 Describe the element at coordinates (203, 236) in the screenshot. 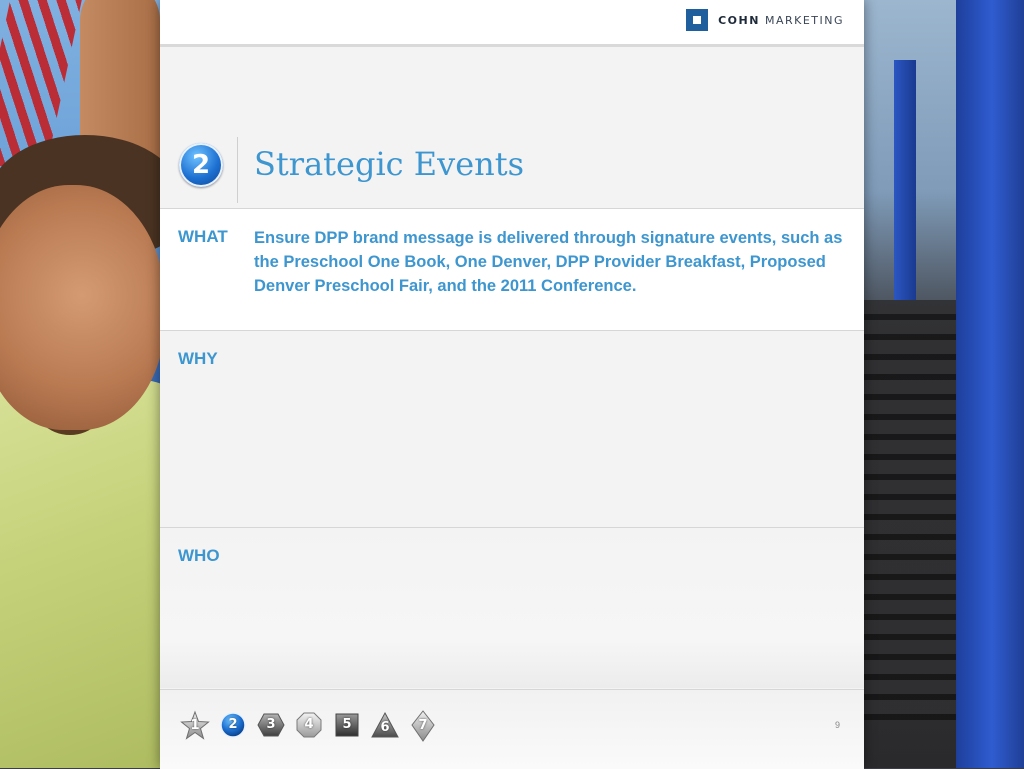

I see `section-label-what: WHAT` at that location.